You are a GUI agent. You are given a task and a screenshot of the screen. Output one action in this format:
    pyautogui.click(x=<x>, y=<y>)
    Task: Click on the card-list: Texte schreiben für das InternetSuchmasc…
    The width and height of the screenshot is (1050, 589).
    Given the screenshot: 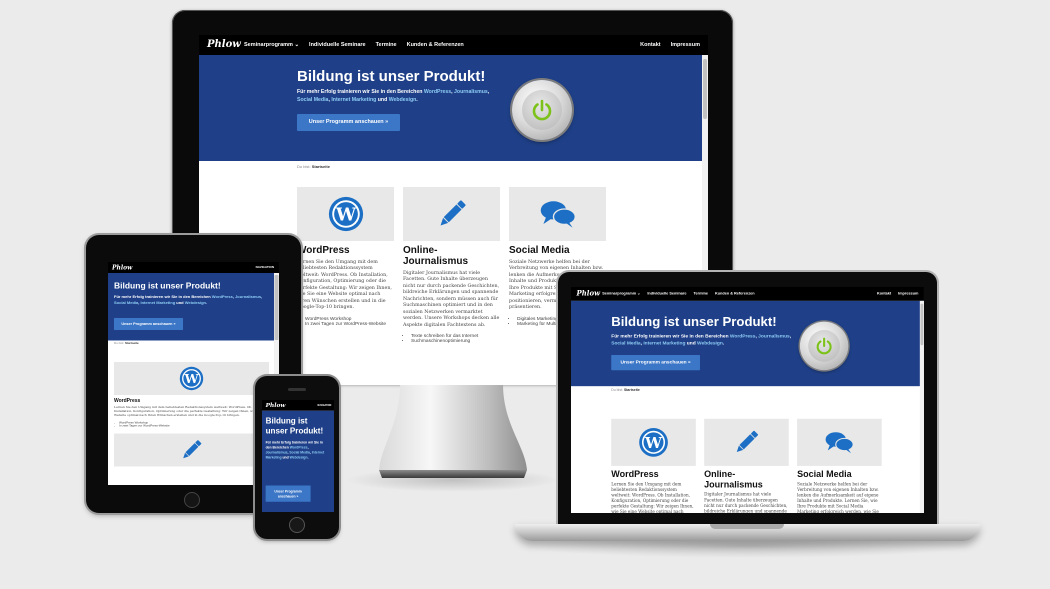 What is the action you would take?
    pyautogui.click(x=455, y=339)
    